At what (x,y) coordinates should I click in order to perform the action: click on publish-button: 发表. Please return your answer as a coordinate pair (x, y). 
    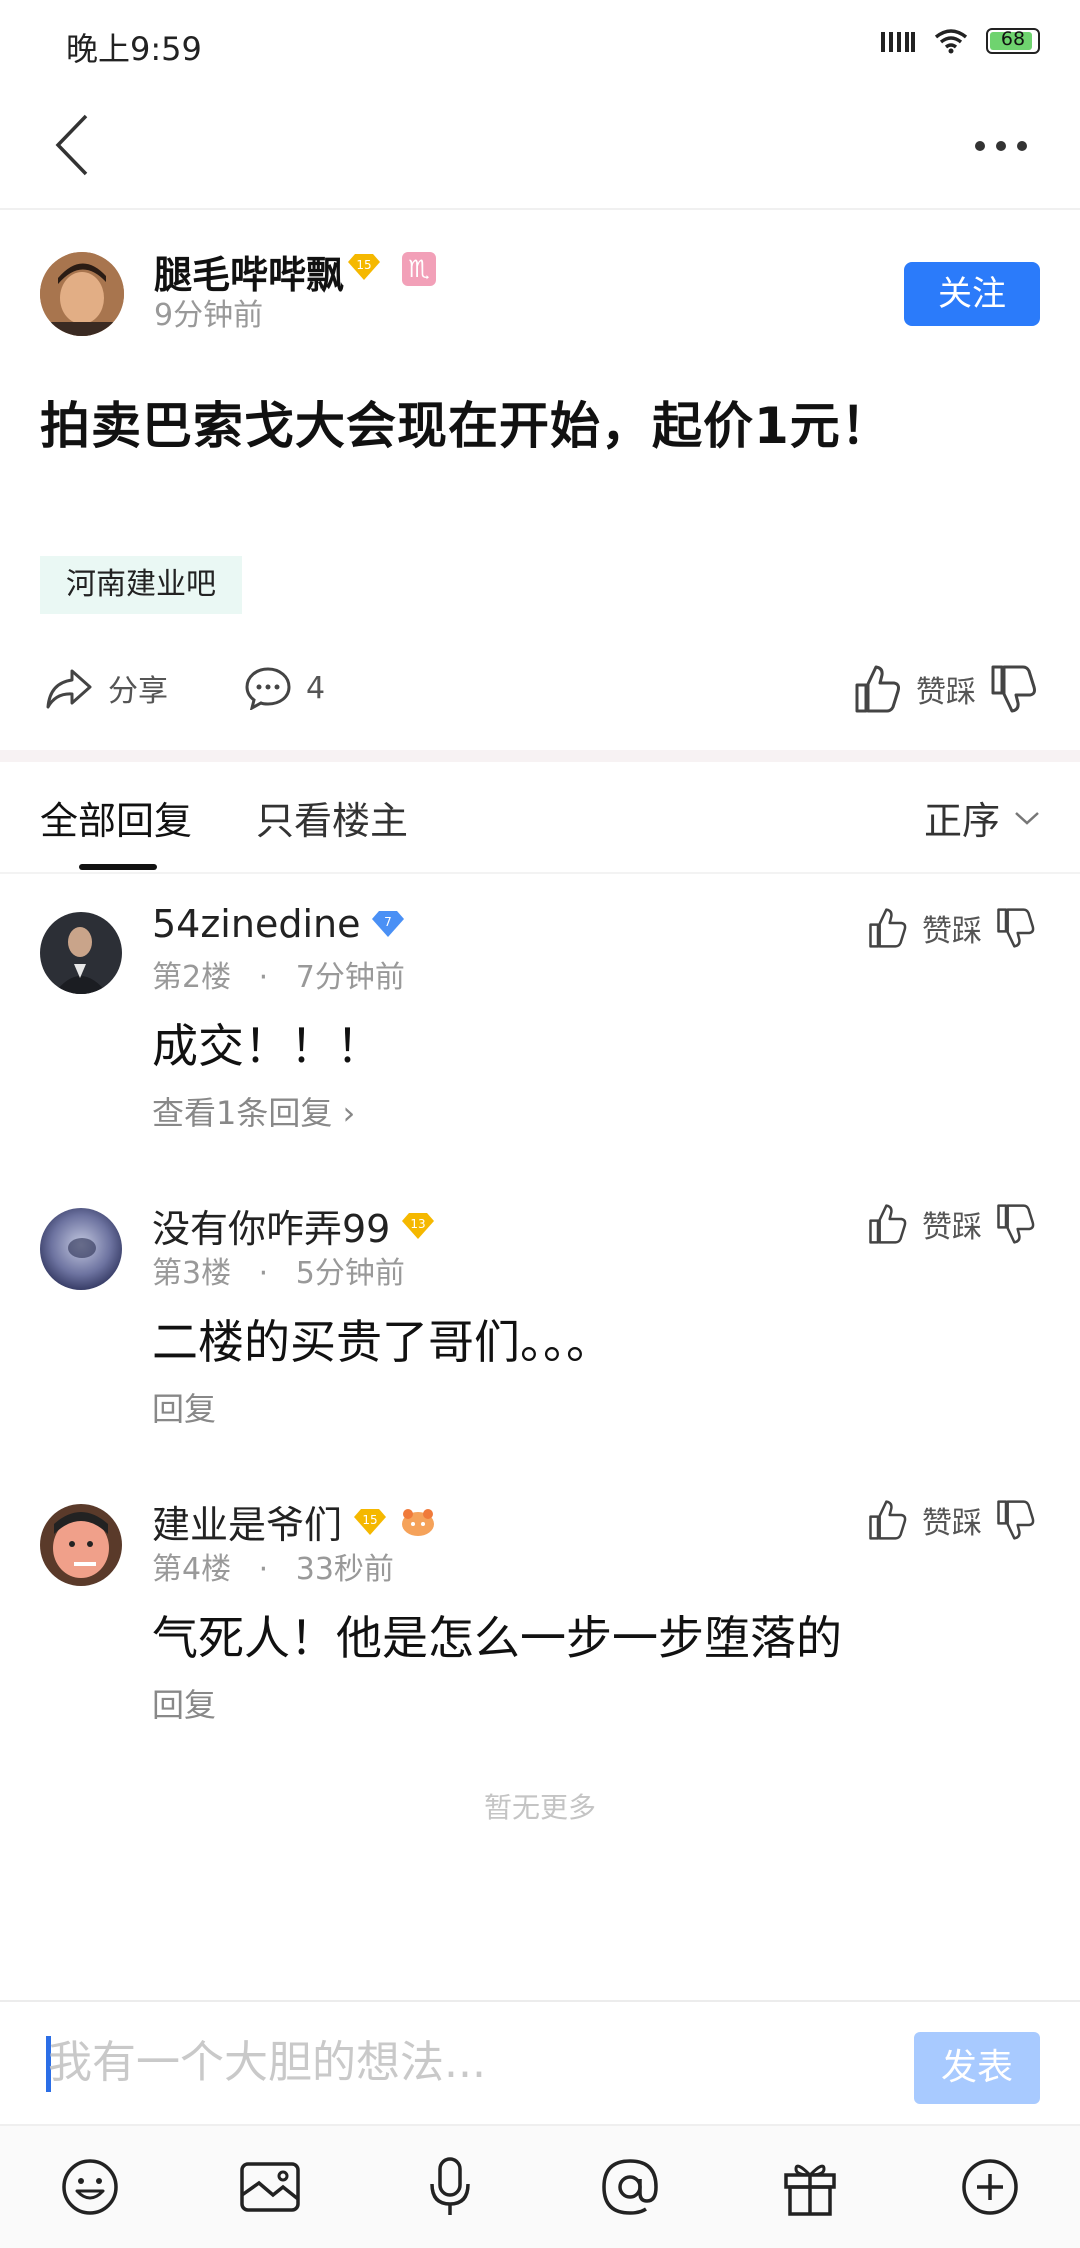
    Looking at the image, I should click on (977, 2068).